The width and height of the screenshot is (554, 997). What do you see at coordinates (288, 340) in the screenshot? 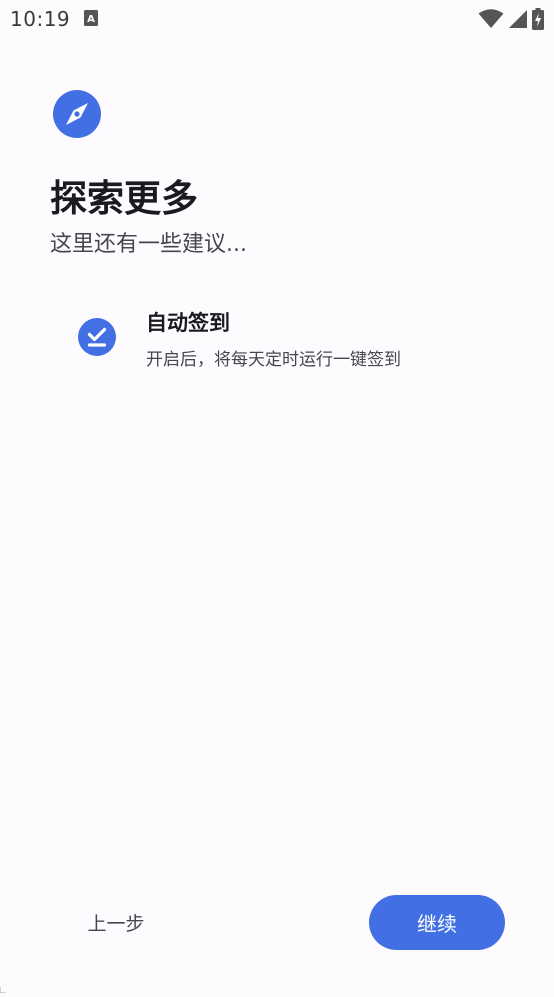
I see `suggestion-auto-checkin: 自动签到 开启后，将每天定时运行一键签到` at bounding box center [288, 340].